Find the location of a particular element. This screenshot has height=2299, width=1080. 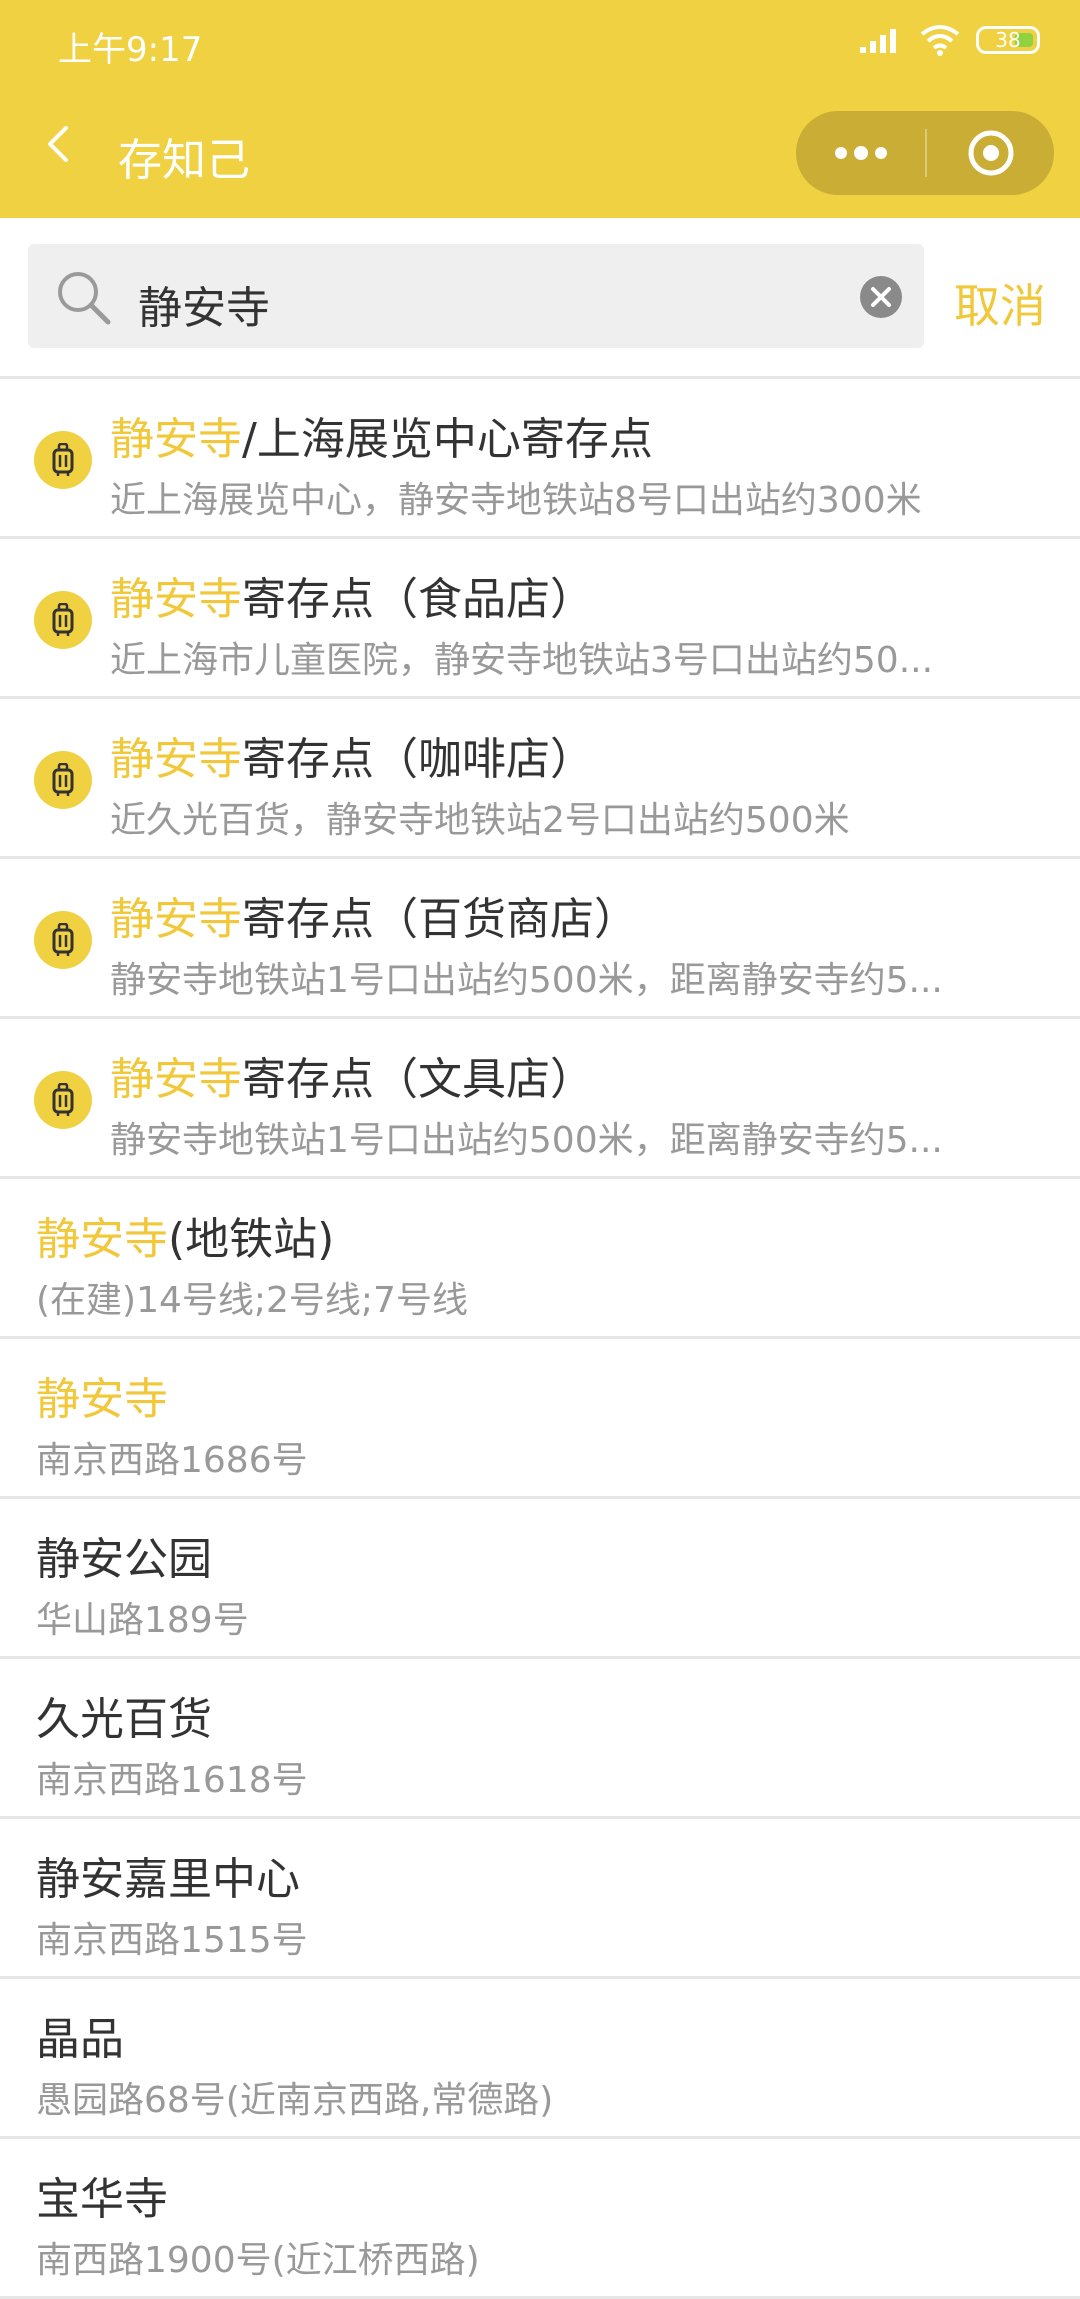

result-title: 久光百货 is located at coordinates (124, 1715).